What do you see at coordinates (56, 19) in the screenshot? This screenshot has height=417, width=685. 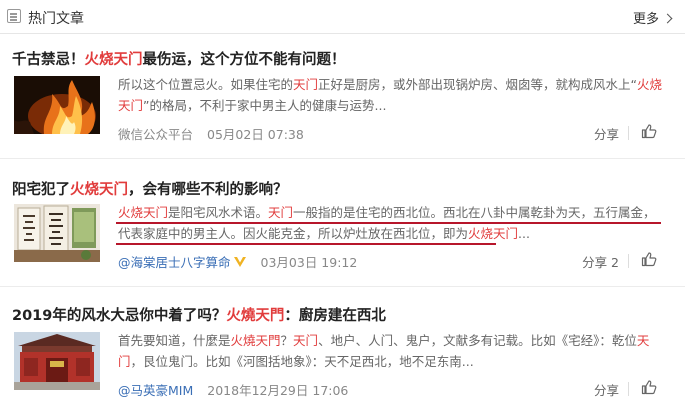 I see `section-title: 热门文章` at bounding box center [56, 19].